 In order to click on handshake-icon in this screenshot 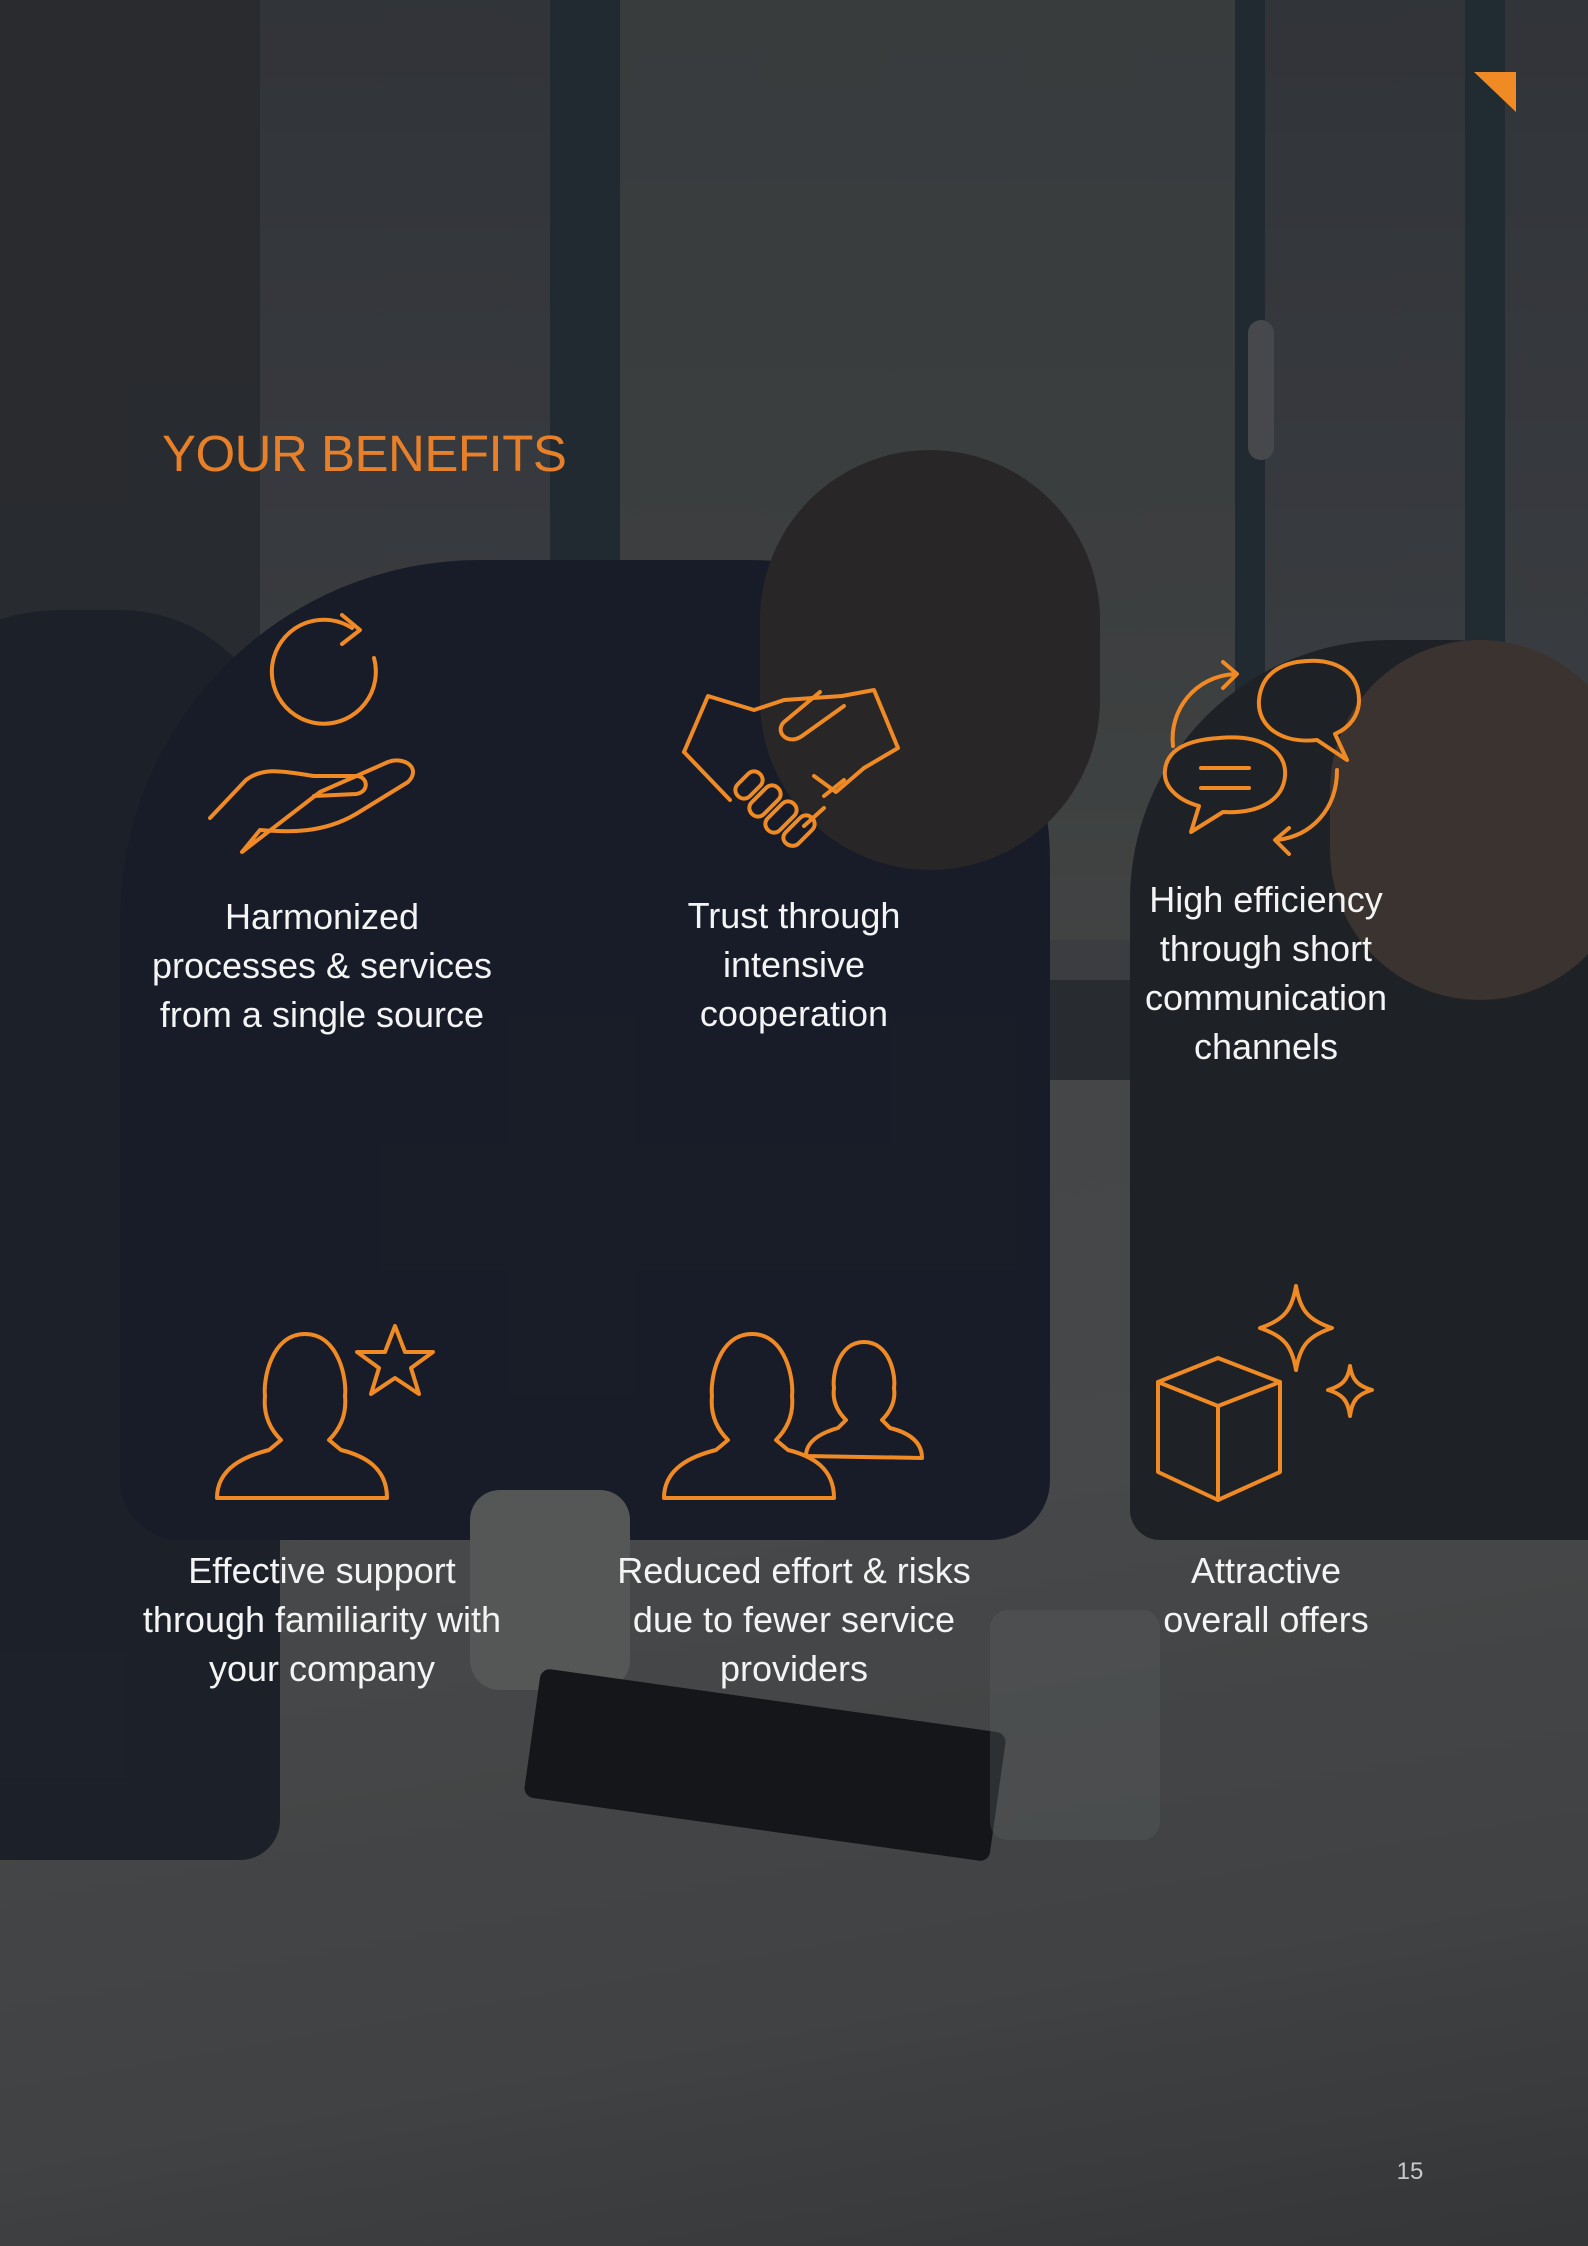, I will do `click(794, 730)`.